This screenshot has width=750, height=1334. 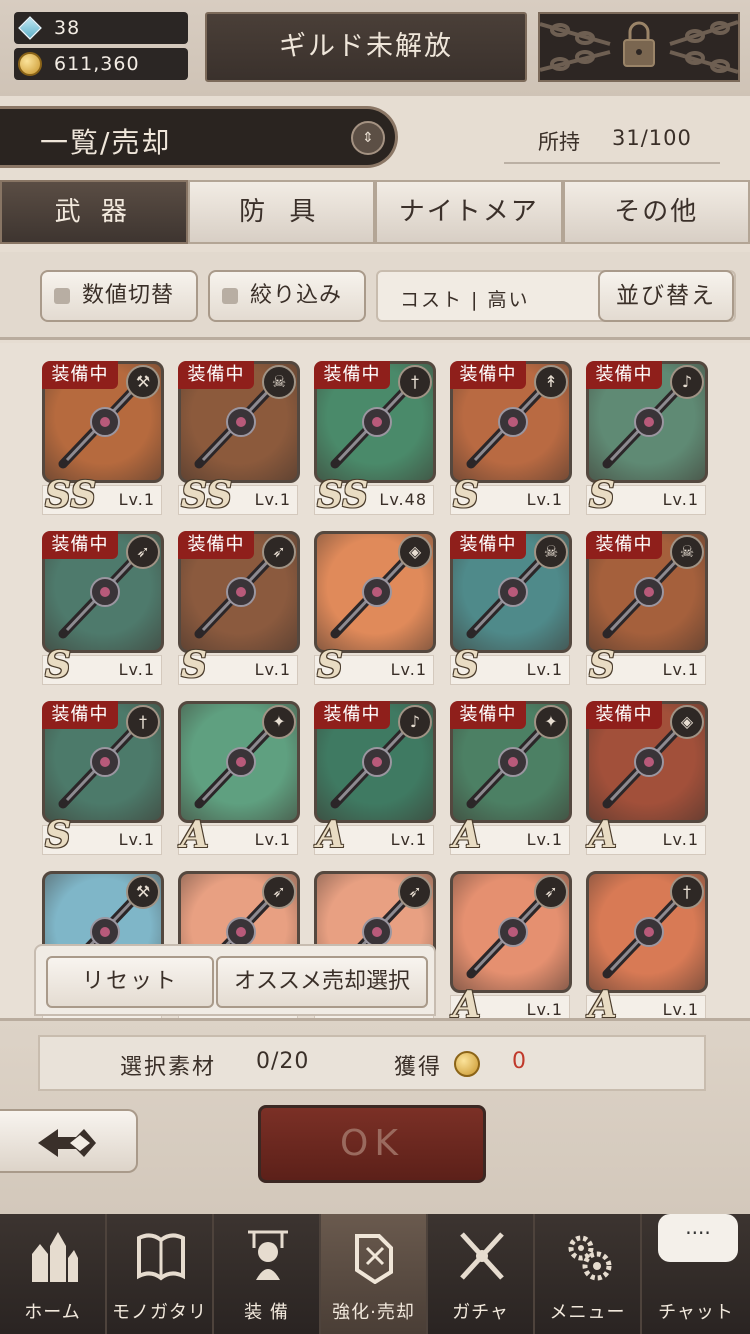 What do you see at coordinates (375, 439) in the screenshot?
I see `item-card: 装備中 † SS Lv.48` at bounding box center [375, 439].